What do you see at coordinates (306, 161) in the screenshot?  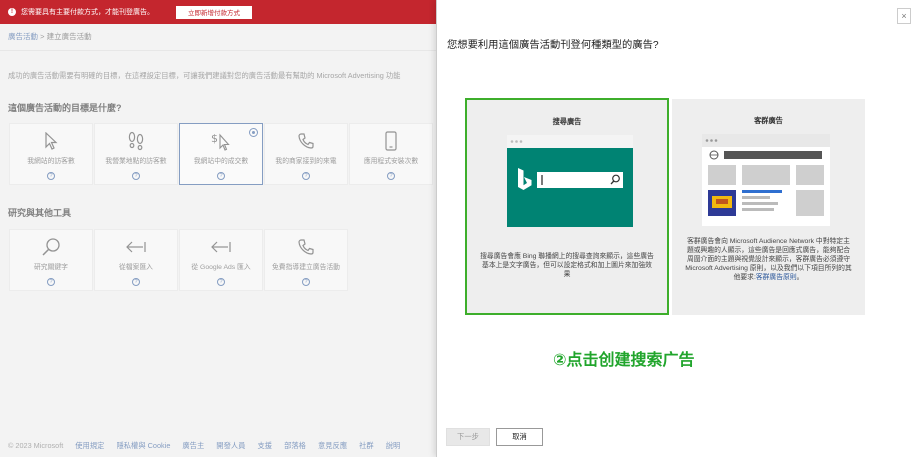 I see `goal-label: 我的商家接到的來電` at bounding box center [306, 161].